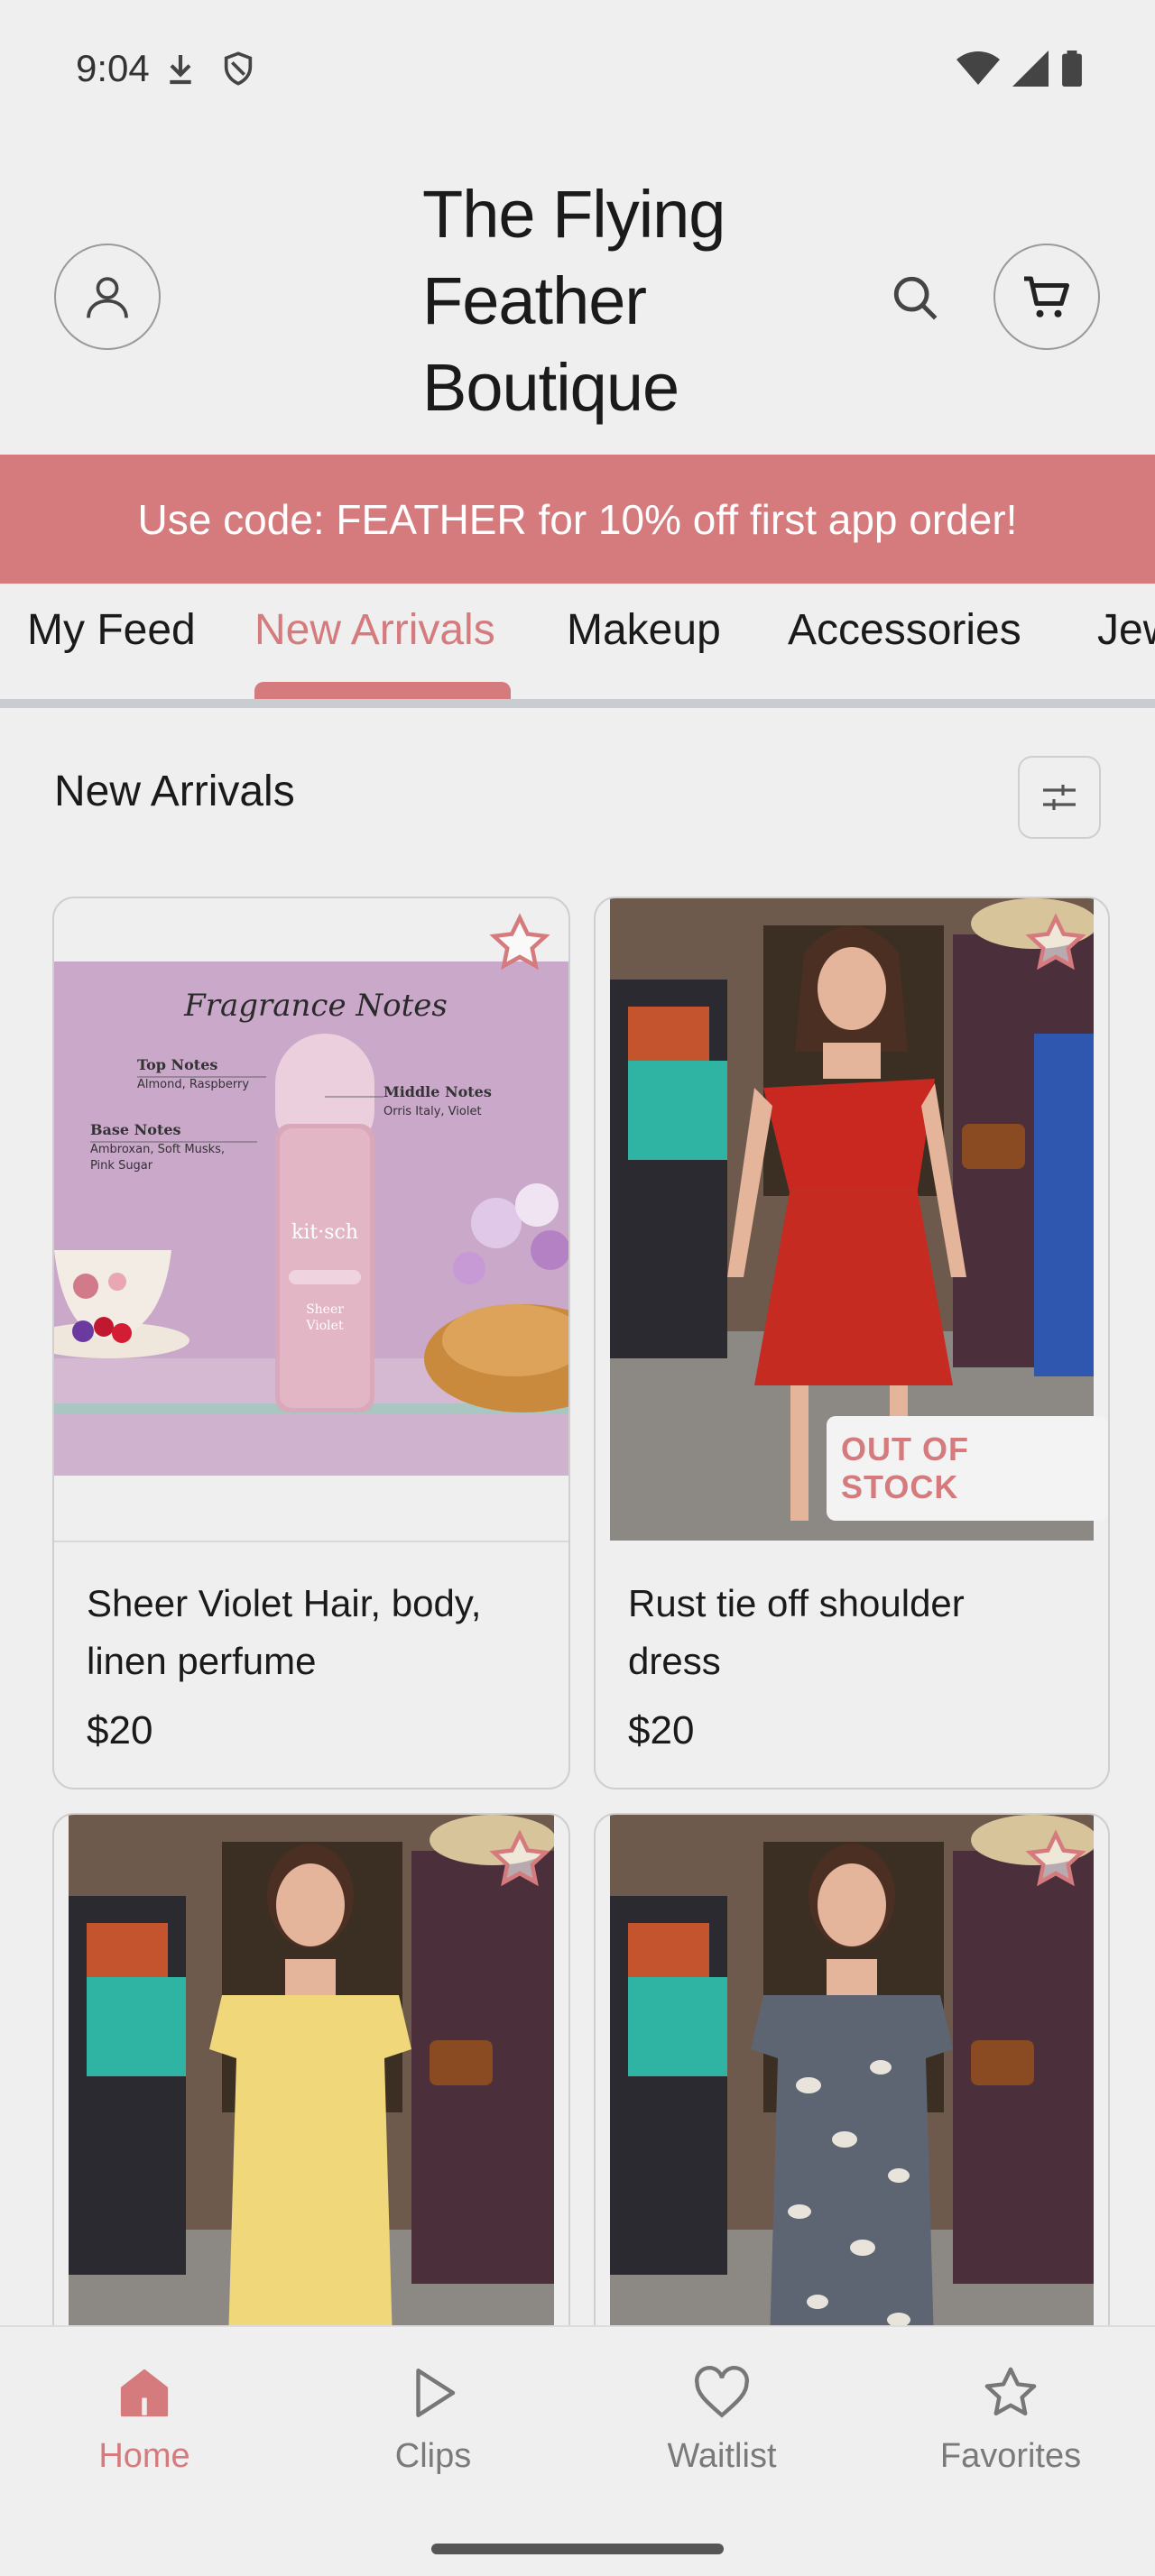 The width and height of the screenshot is (1155, 2576). I want to click on brand-text: kit·sch, so click(324, 1233).